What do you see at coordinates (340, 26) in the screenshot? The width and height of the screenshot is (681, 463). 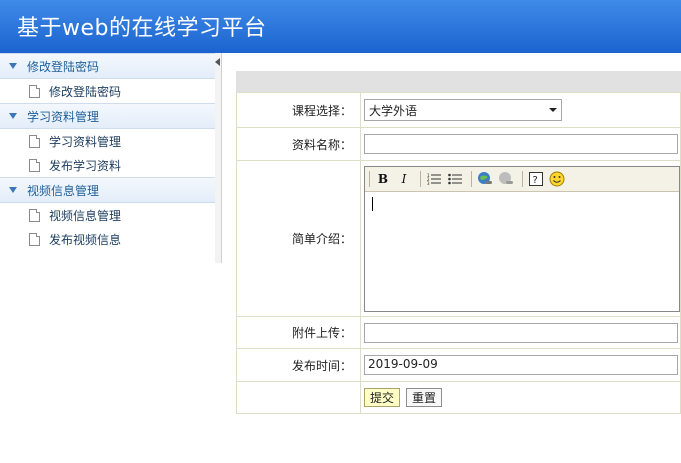 I see `app-header: 基于web的在线学习平台` at bounding box center [340, 26].